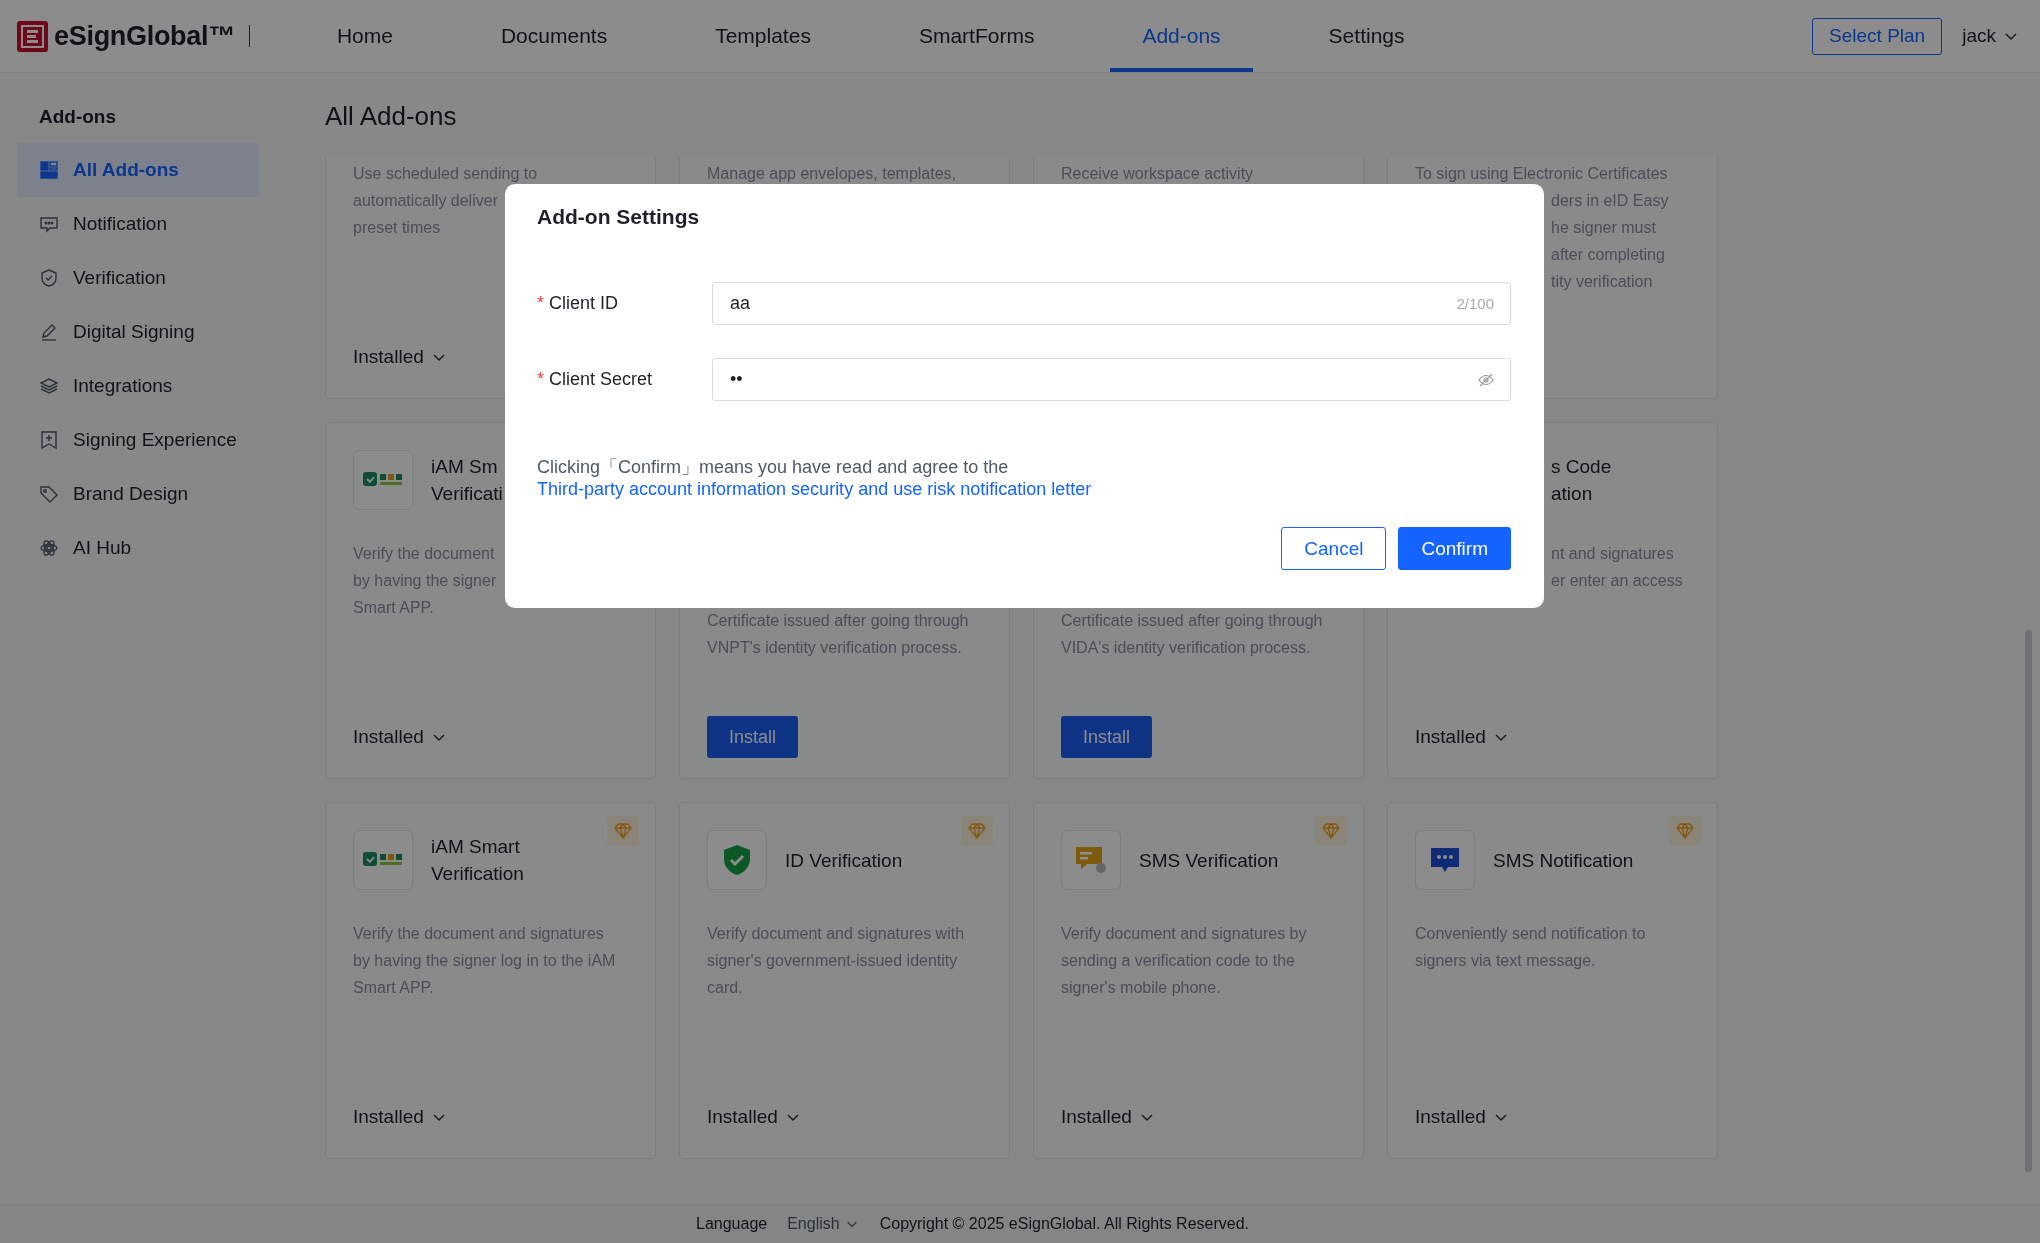 The width and height of the screenshot is (2040, 1243). I want to click on grid-icon, so click(49, 170).